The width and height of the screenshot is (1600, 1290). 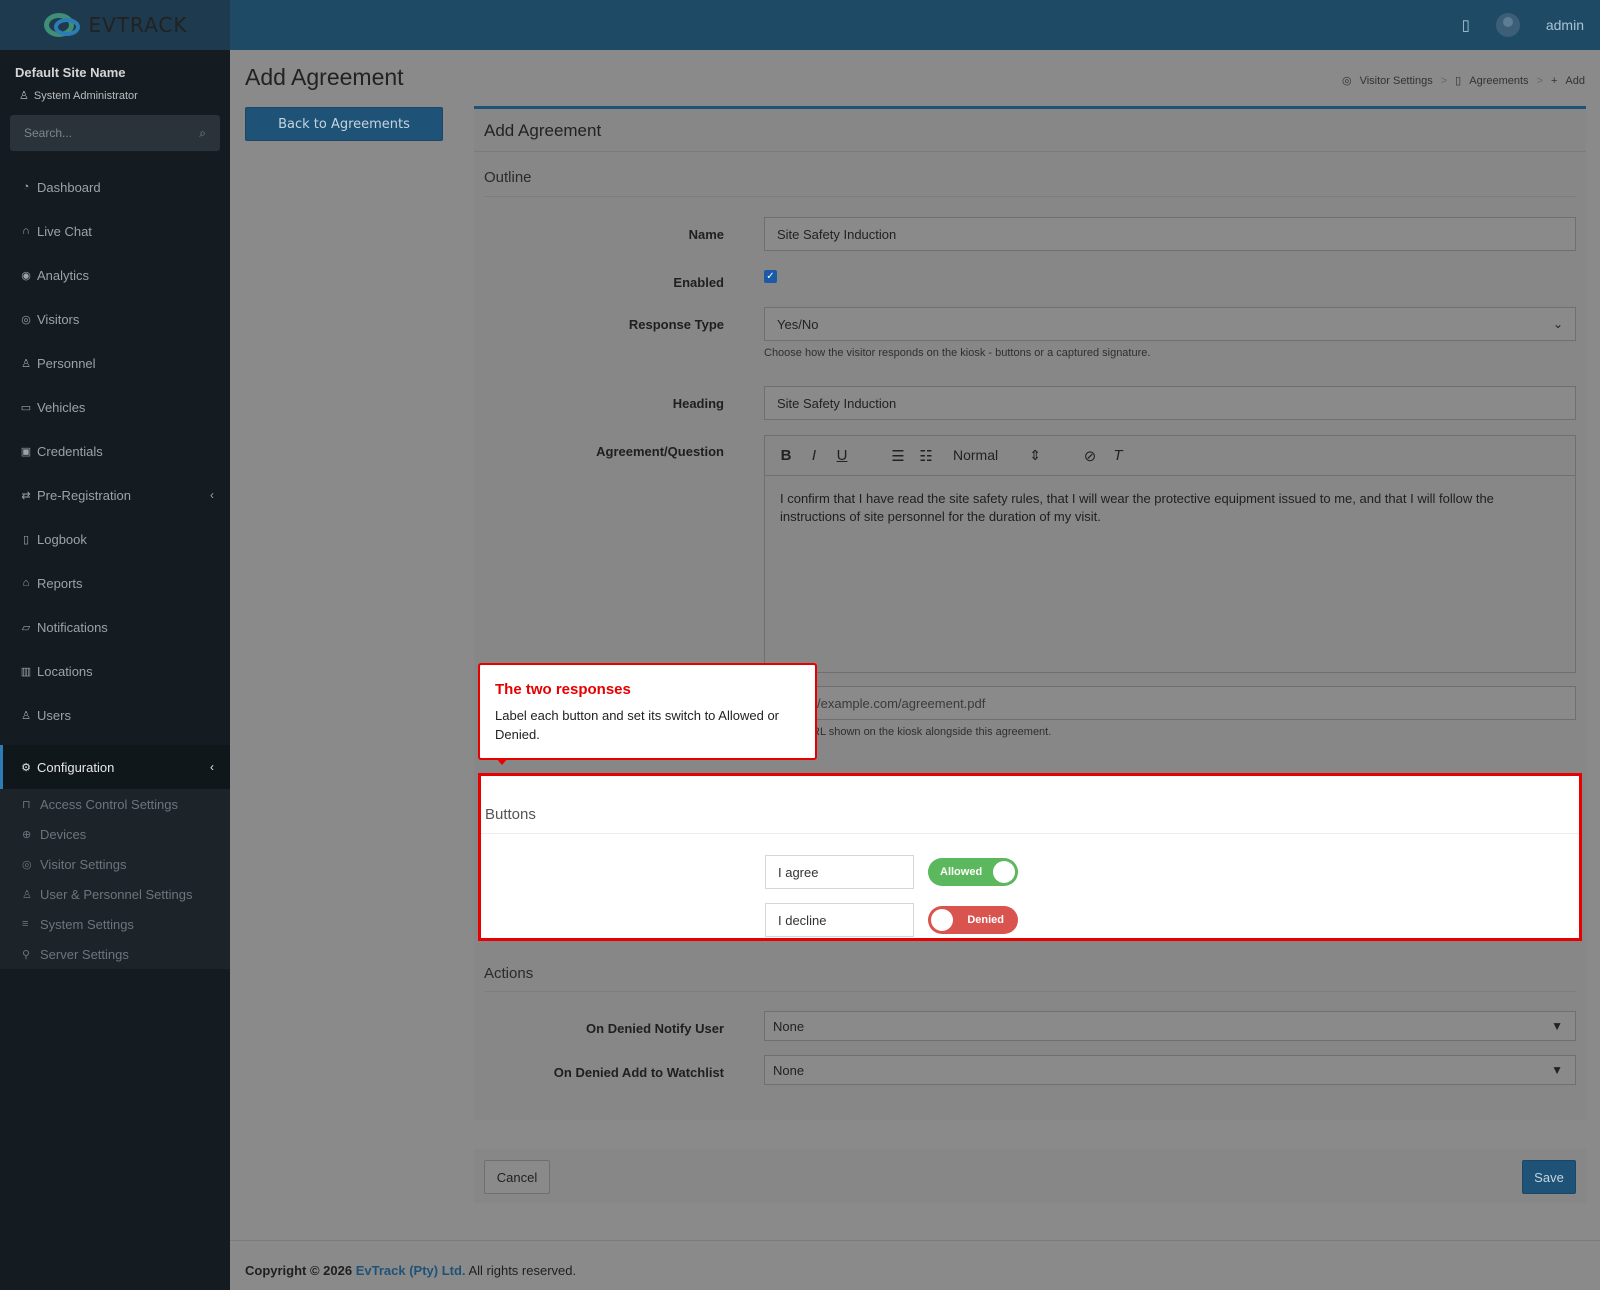 What do you see at coordinates (84, 495) in the screenshot?
I see `sidebar-item-label: Pre-Registration` at bounding box center [84, 495].